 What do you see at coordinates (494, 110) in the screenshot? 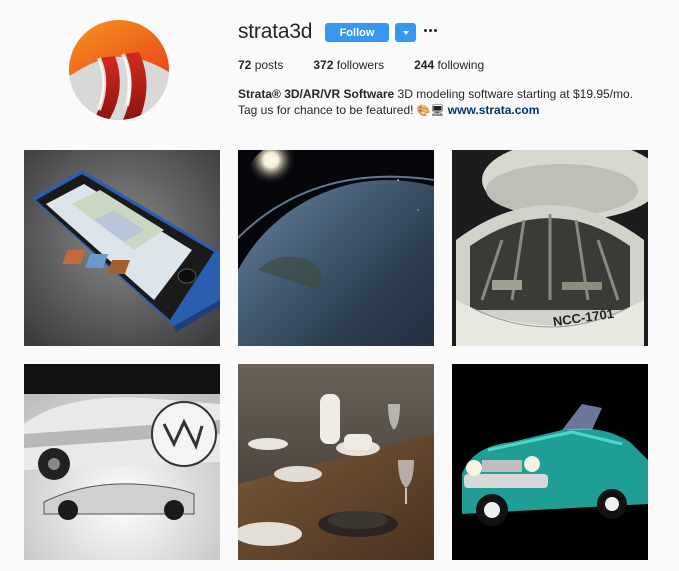
I see `bio-link: www.strata.com` at bounding box center [494, 110].